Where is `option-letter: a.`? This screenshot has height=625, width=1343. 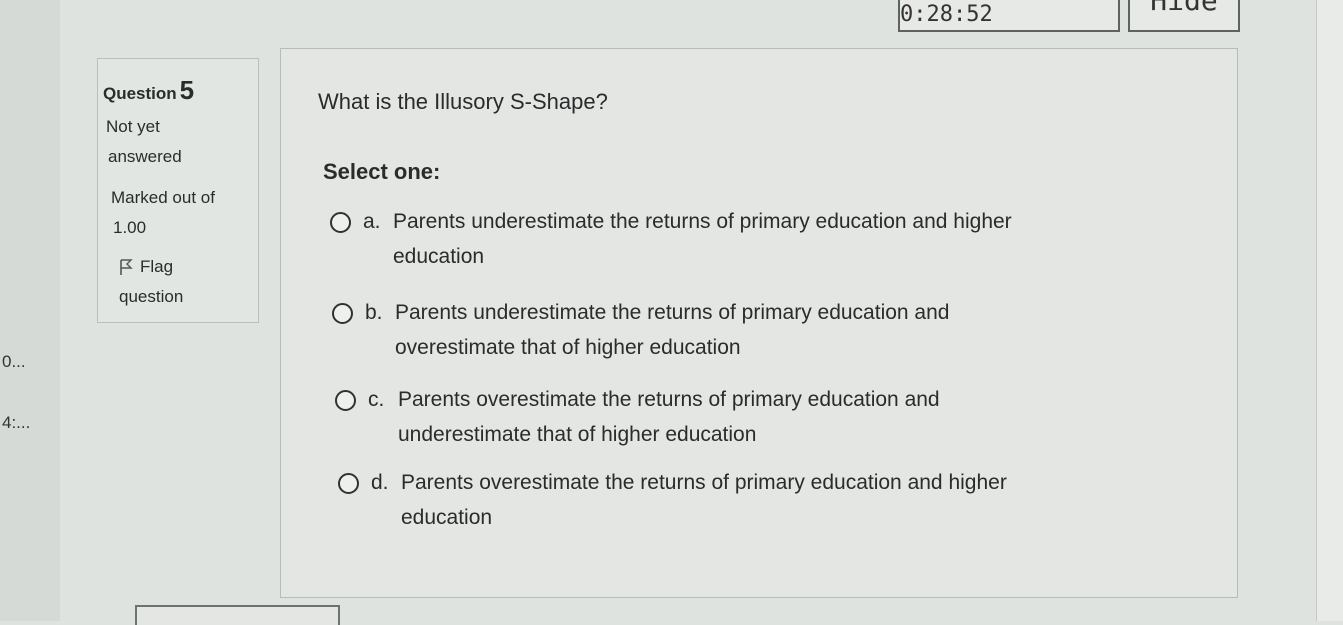
option-letter: a. is located at coordinates (372, 221).